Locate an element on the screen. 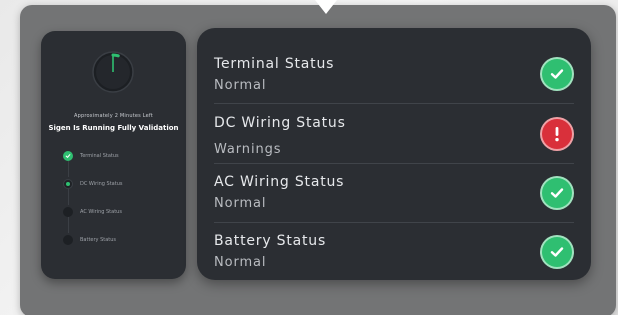 The width and height of the screenshot is (618, 315). time-remaining-caption: Approximately 2 Minutes Left is located at coordinates (113, 116).